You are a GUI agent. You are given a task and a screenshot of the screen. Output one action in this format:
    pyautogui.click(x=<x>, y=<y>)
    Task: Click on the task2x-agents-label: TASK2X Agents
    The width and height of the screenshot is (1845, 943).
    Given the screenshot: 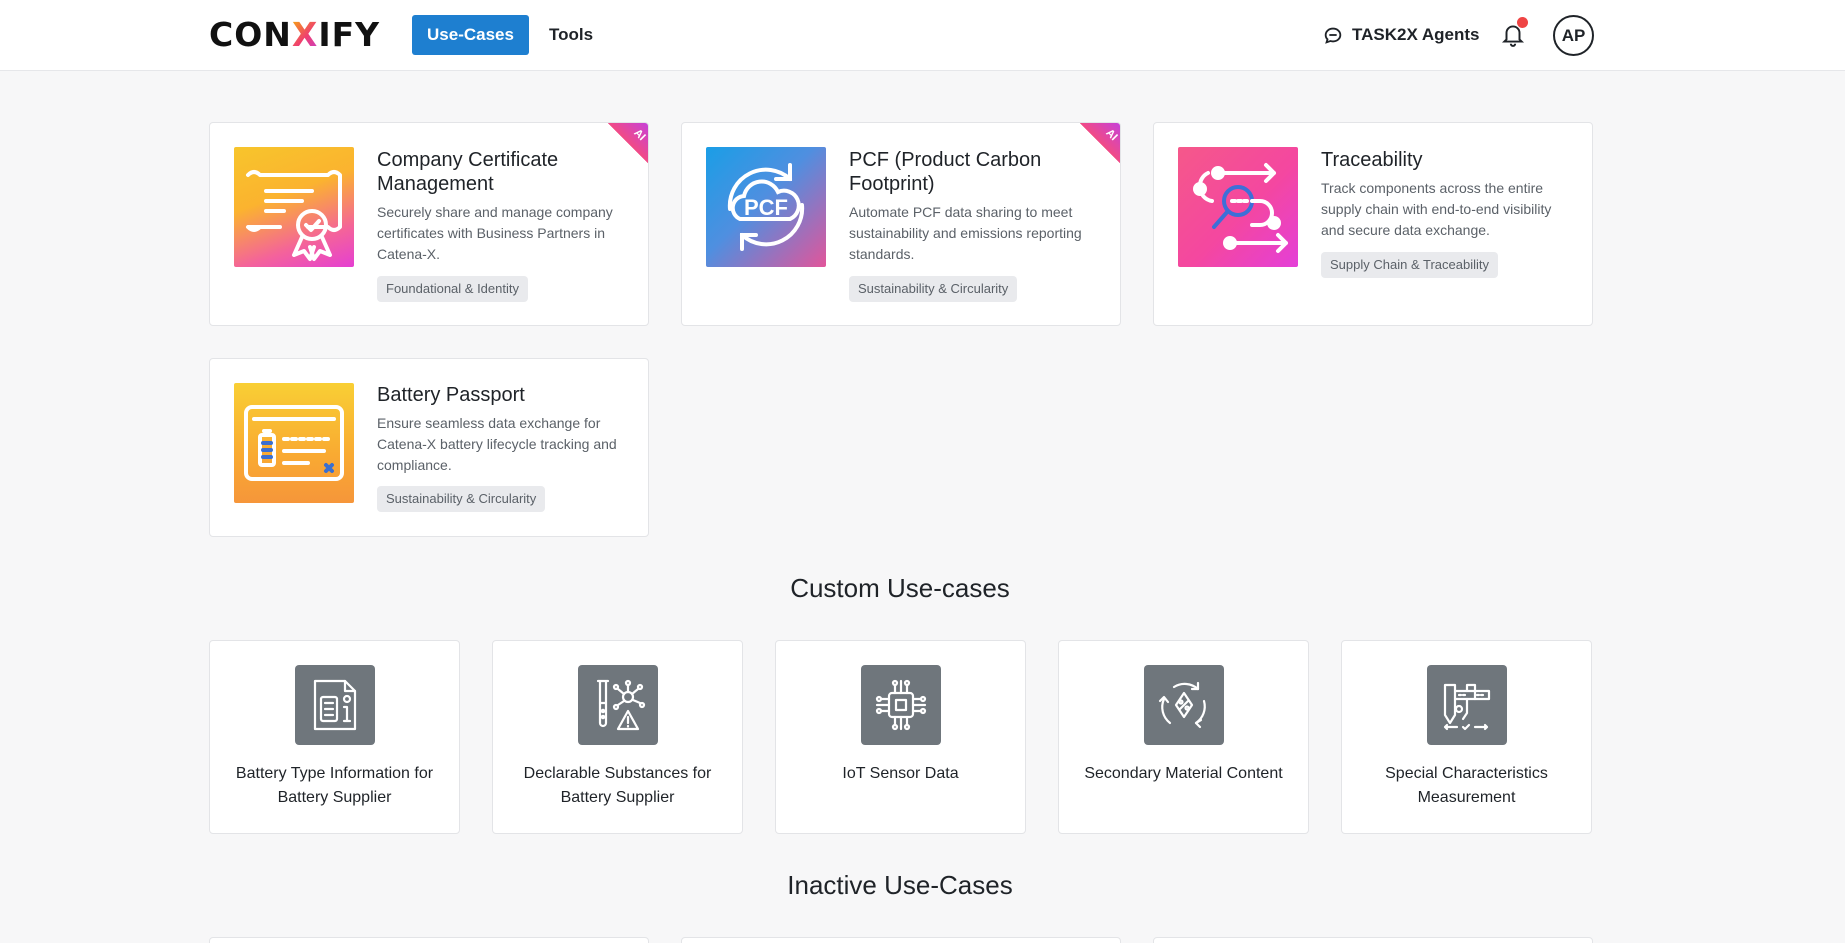 What is the action you would take?
    pyautogui.click(x=1416, y=34)
    